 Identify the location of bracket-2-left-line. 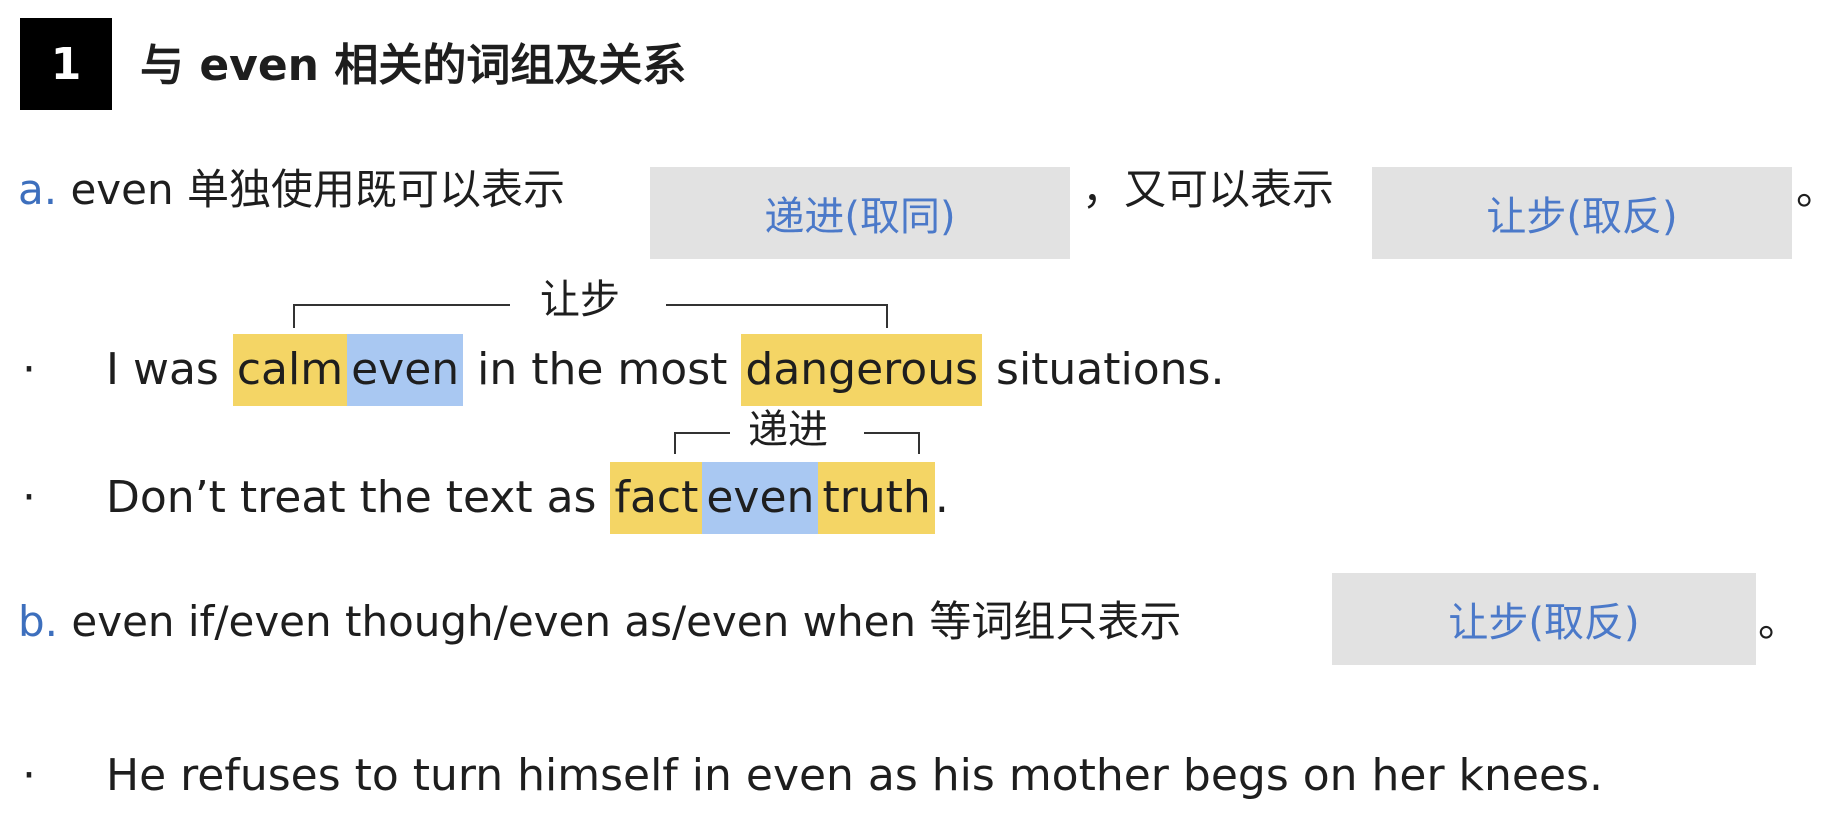
(702, 433).